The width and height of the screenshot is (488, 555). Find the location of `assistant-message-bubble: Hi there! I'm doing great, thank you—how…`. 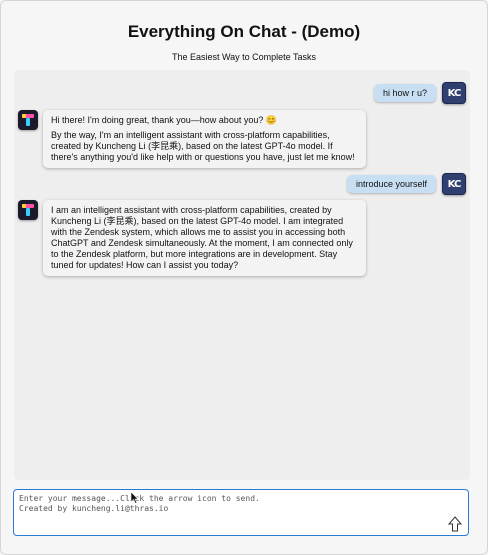

assistant-message-bubble: Hi there! I'm doing great, thank you—how… is located at coordinates (204, 139).